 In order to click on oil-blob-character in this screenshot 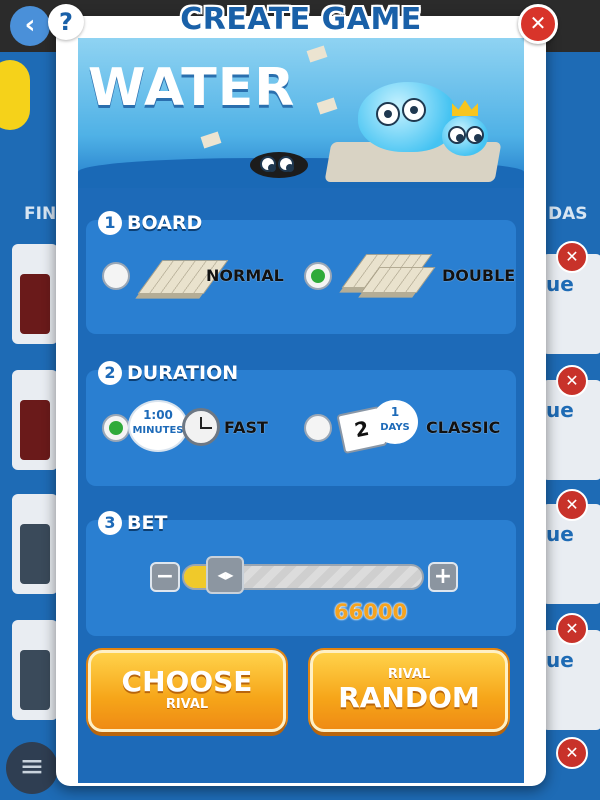, I will do `click(279, 165)`.